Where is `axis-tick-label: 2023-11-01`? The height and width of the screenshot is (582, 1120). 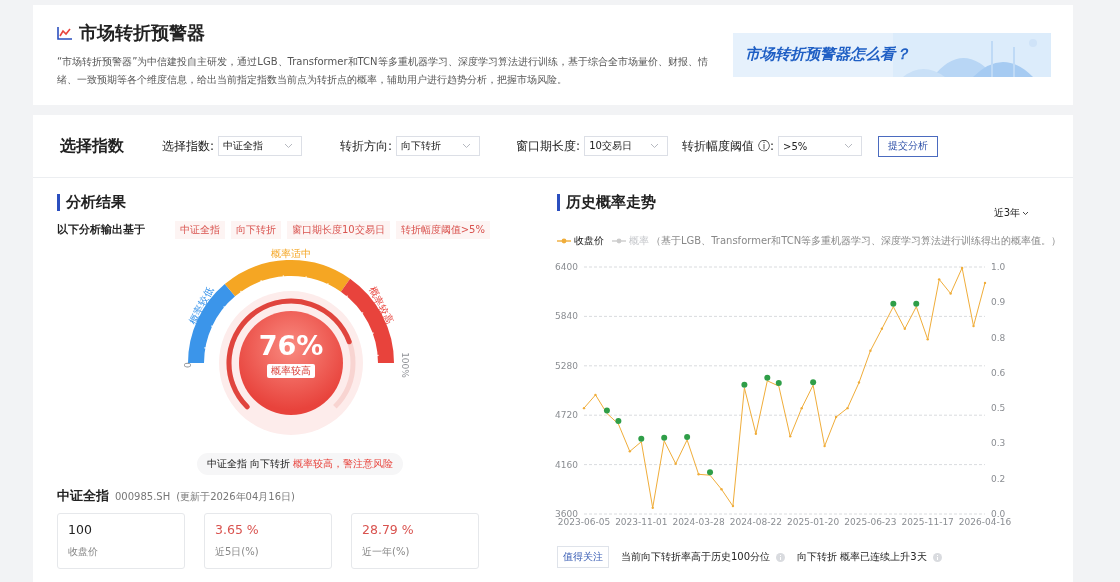
axis-tick-label: 2023-11-01 is located at coordinates (641, 522).